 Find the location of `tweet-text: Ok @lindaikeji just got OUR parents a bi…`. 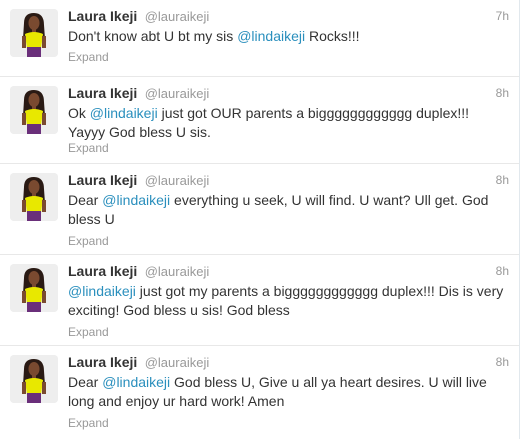

tweet-text: Ok @lindaikeji just got OUR parents a bi… is located at coordinates (286, 123).